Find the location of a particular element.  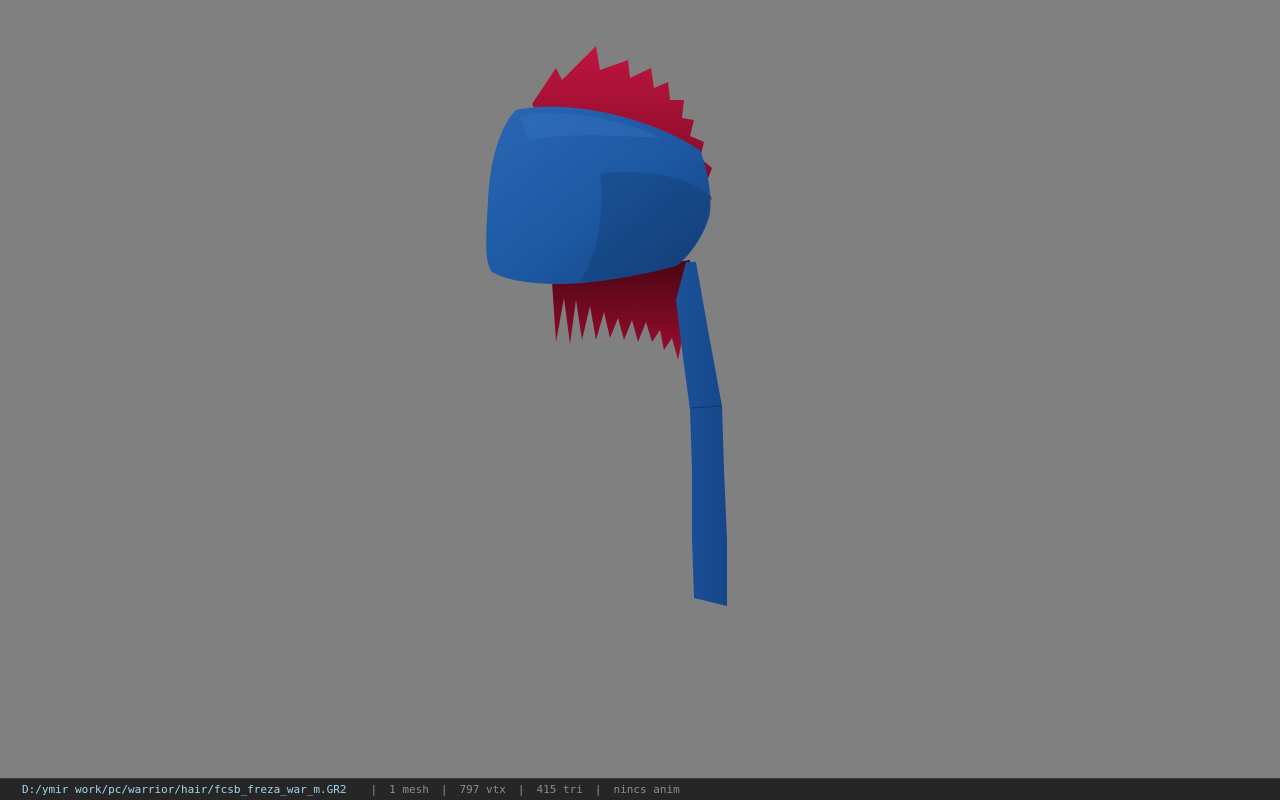

bandana-tail is located at coordinates (701, 434).